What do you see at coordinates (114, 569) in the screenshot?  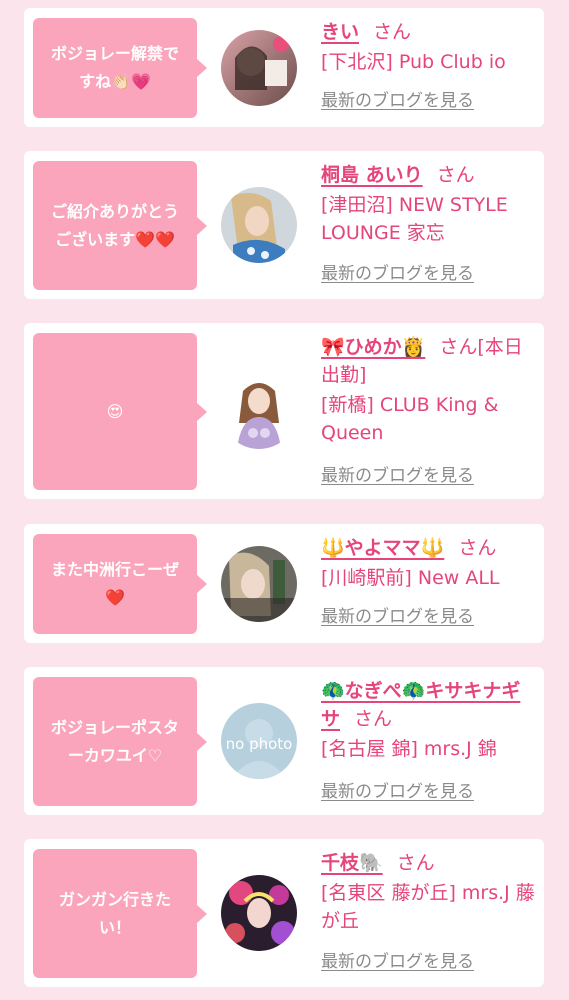 I see `message-line: また中洲行こーぜ` at bounding box center [114, 569].